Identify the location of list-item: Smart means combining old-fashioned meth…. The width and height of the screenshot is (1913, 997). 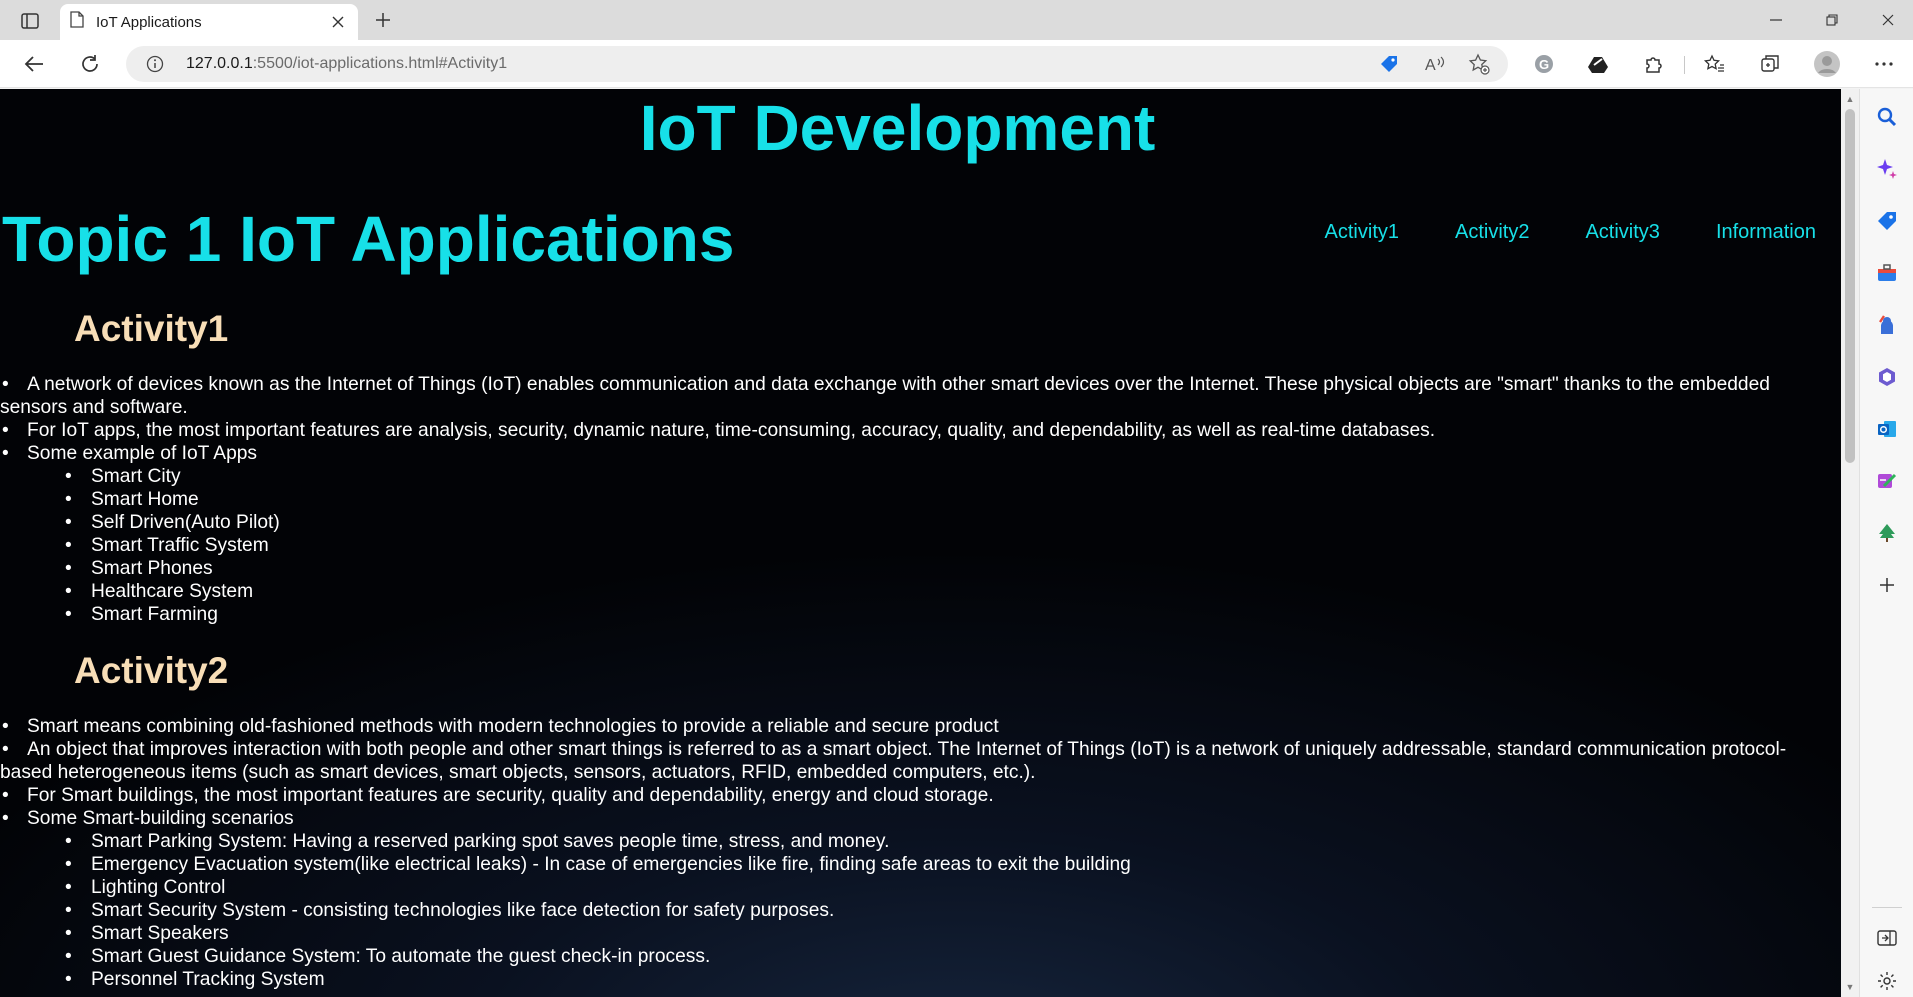
(895, 726).